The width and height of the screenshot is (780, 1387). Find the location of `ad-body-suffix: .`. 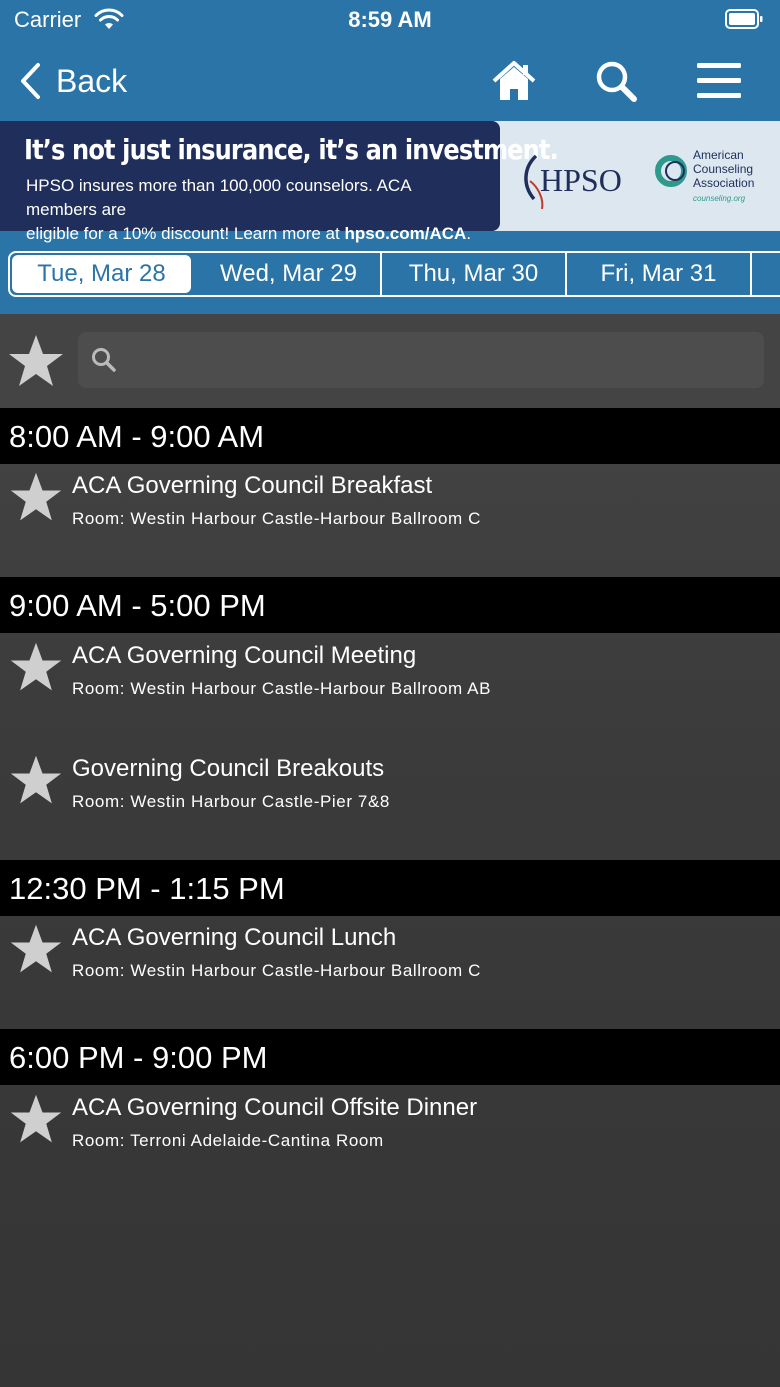

ad-body-suffix: . is located at coordinates (469, 233).